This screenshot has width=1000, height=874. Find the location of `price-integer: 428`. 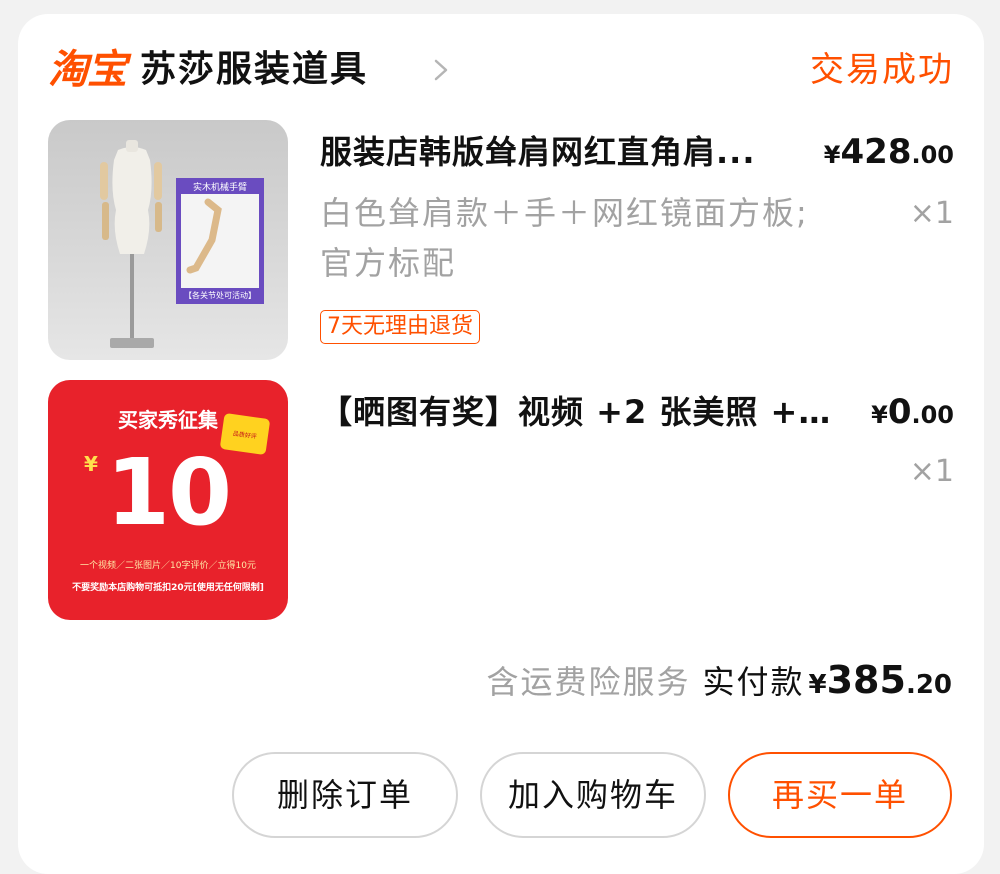

price-integer: 428 is located at coordinates (876, 152).